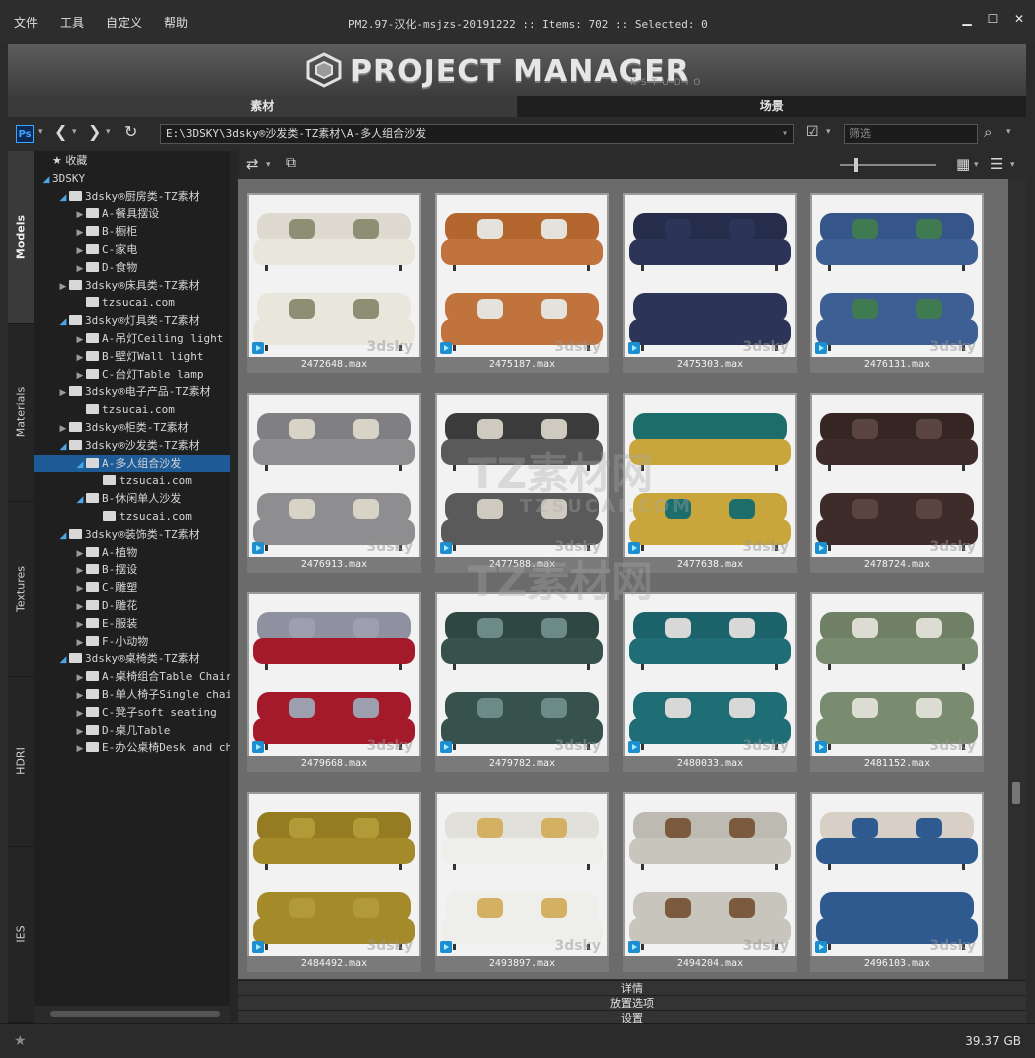 This screenshot has height=1058, width=1035. What do you see at coordinates (988, 132) in the screenshot?
I see `search-icon: ⌕` at bounding box center [988, 132].